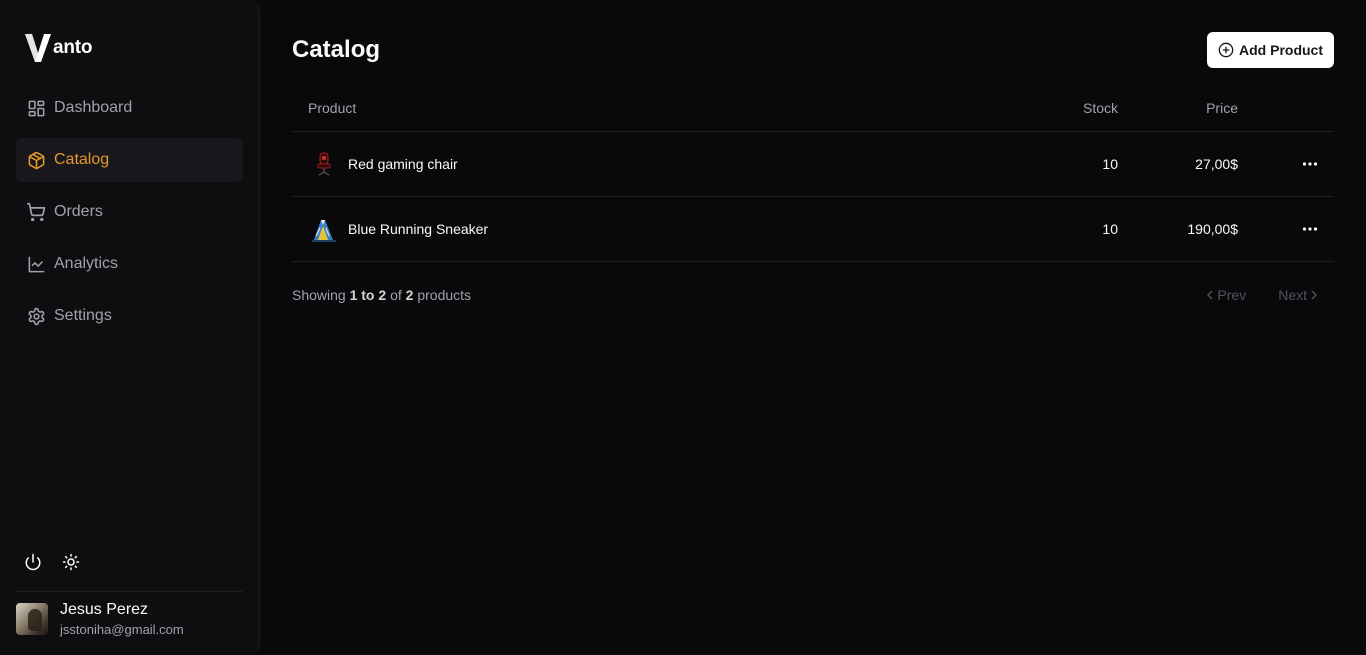 This screenshot has height=655, width=1366. Describe the element at coordinates (93, 107) in the screenshot. I see `sidebar-item-label: Dashboard` at that location.